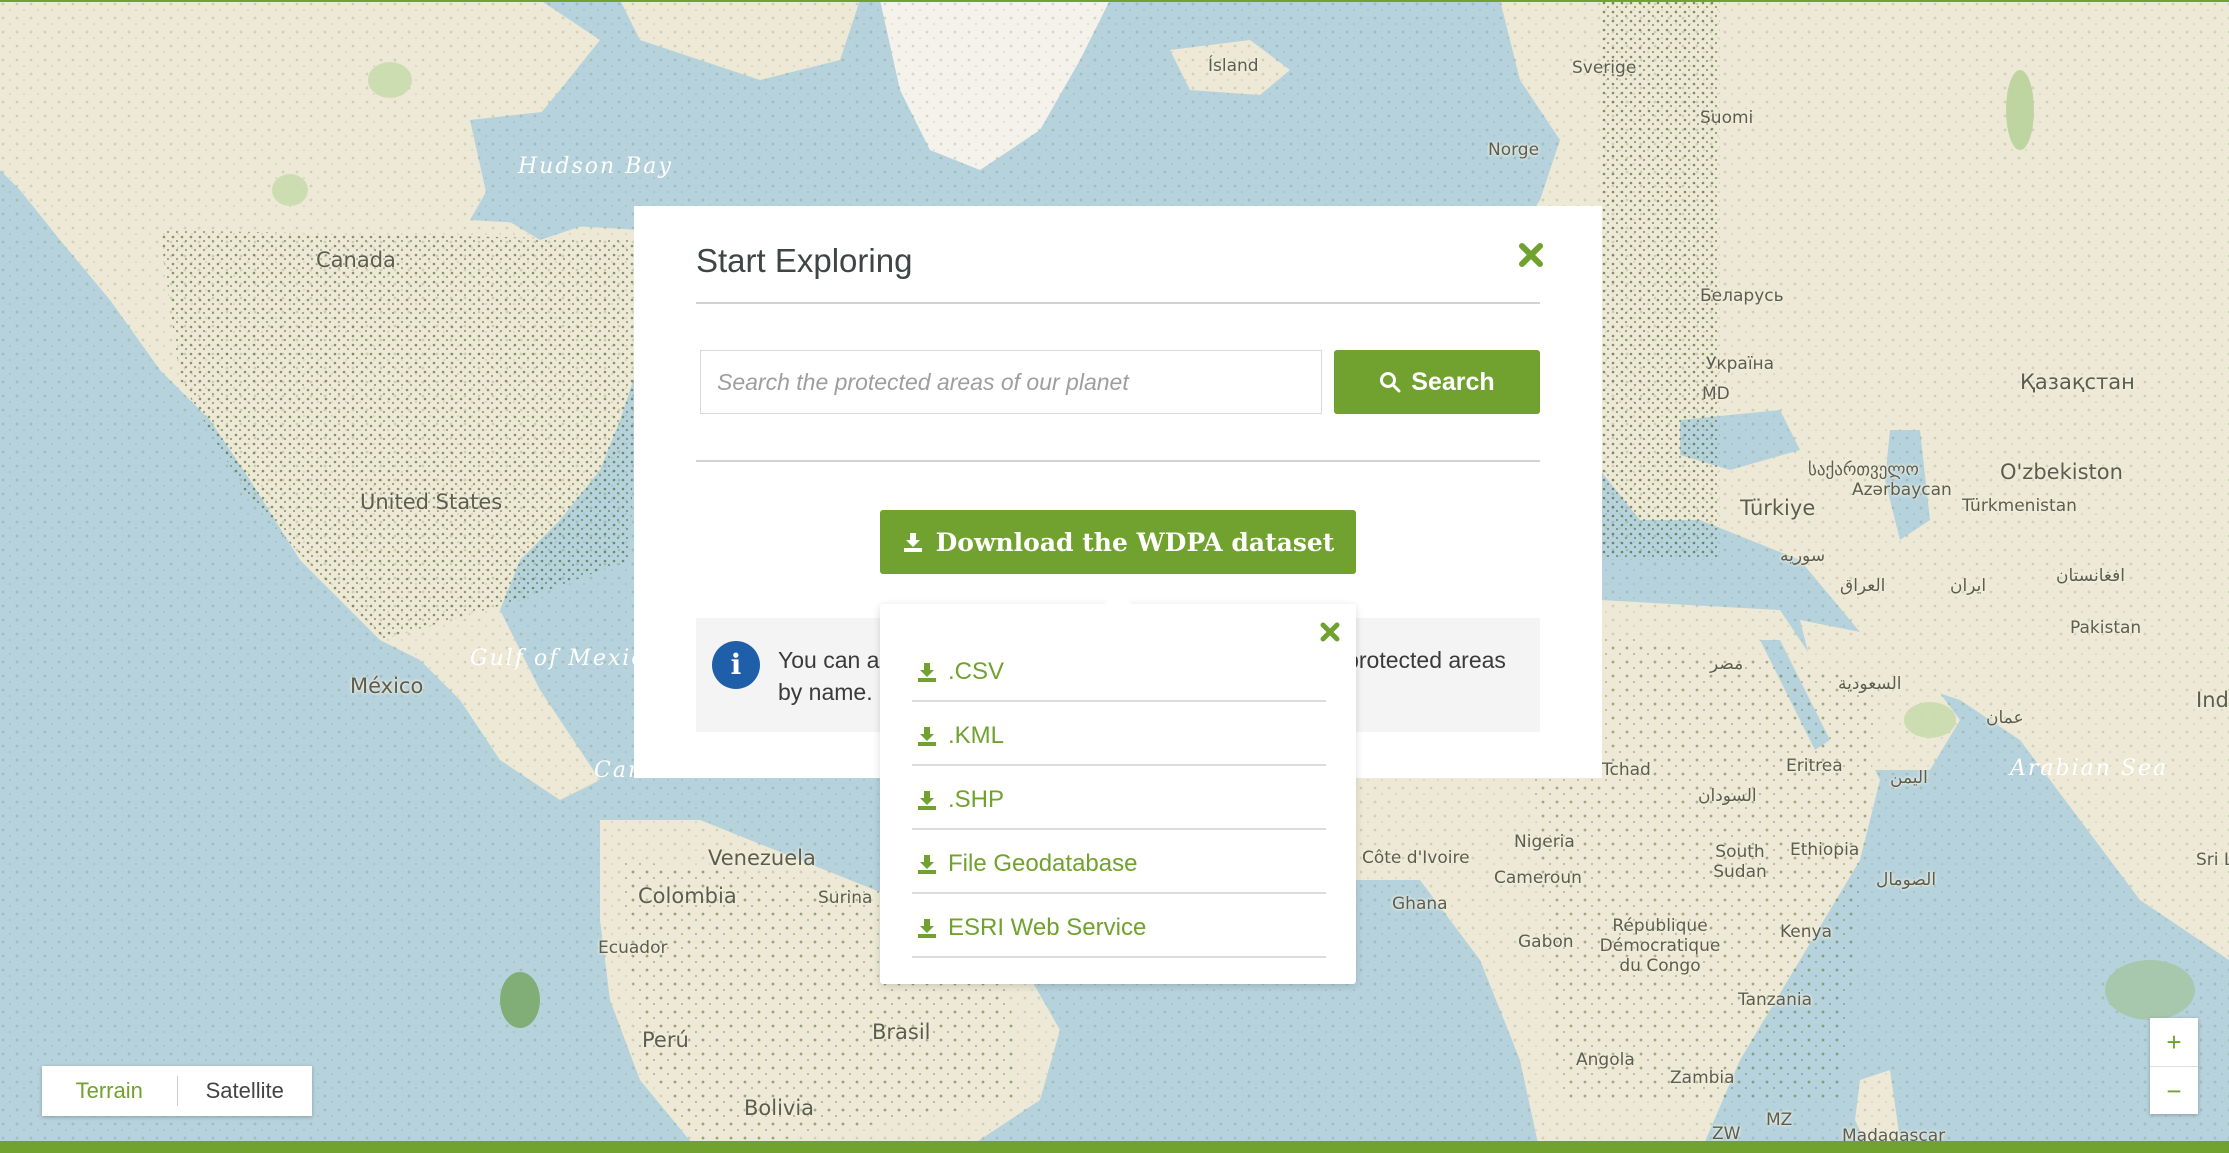 Image resolution: width=2229 pixels, height=1153 pixels. I want to click on map-label-iran: ایران, so click(1968, 586).